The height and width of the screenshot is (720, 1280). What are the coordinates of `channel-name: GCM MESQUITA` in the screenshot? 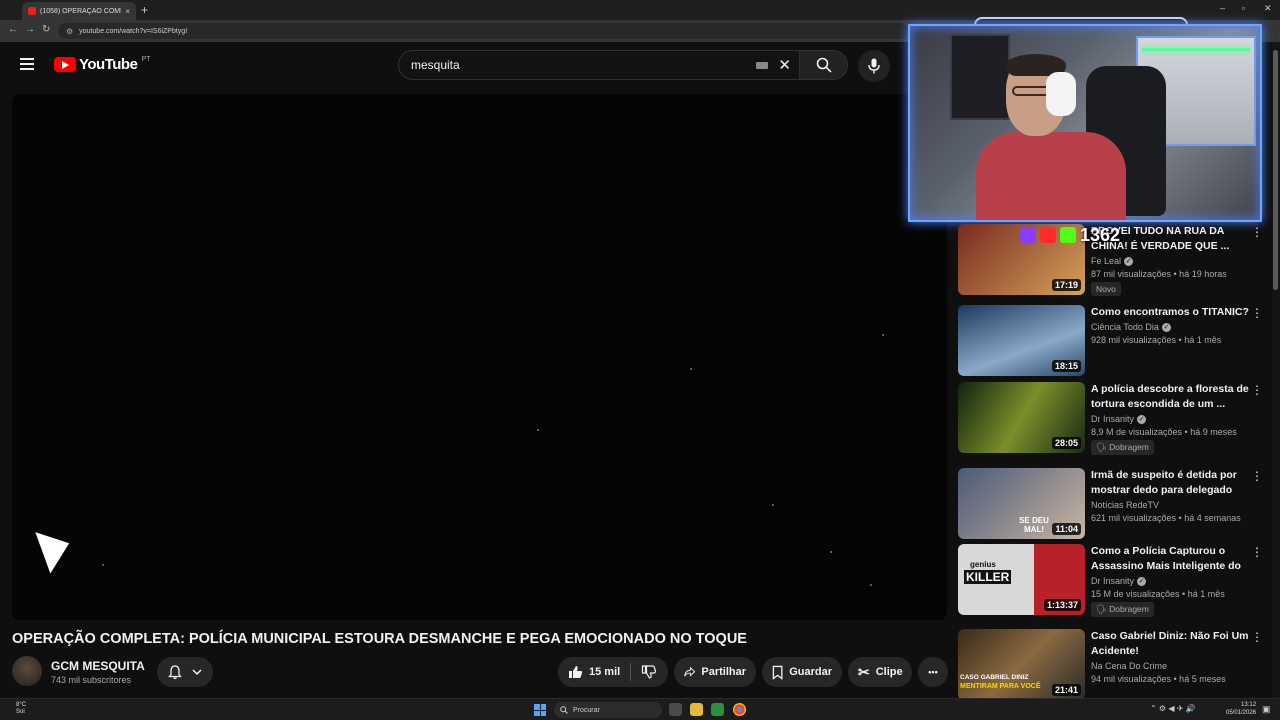 It's located at (98, 666).